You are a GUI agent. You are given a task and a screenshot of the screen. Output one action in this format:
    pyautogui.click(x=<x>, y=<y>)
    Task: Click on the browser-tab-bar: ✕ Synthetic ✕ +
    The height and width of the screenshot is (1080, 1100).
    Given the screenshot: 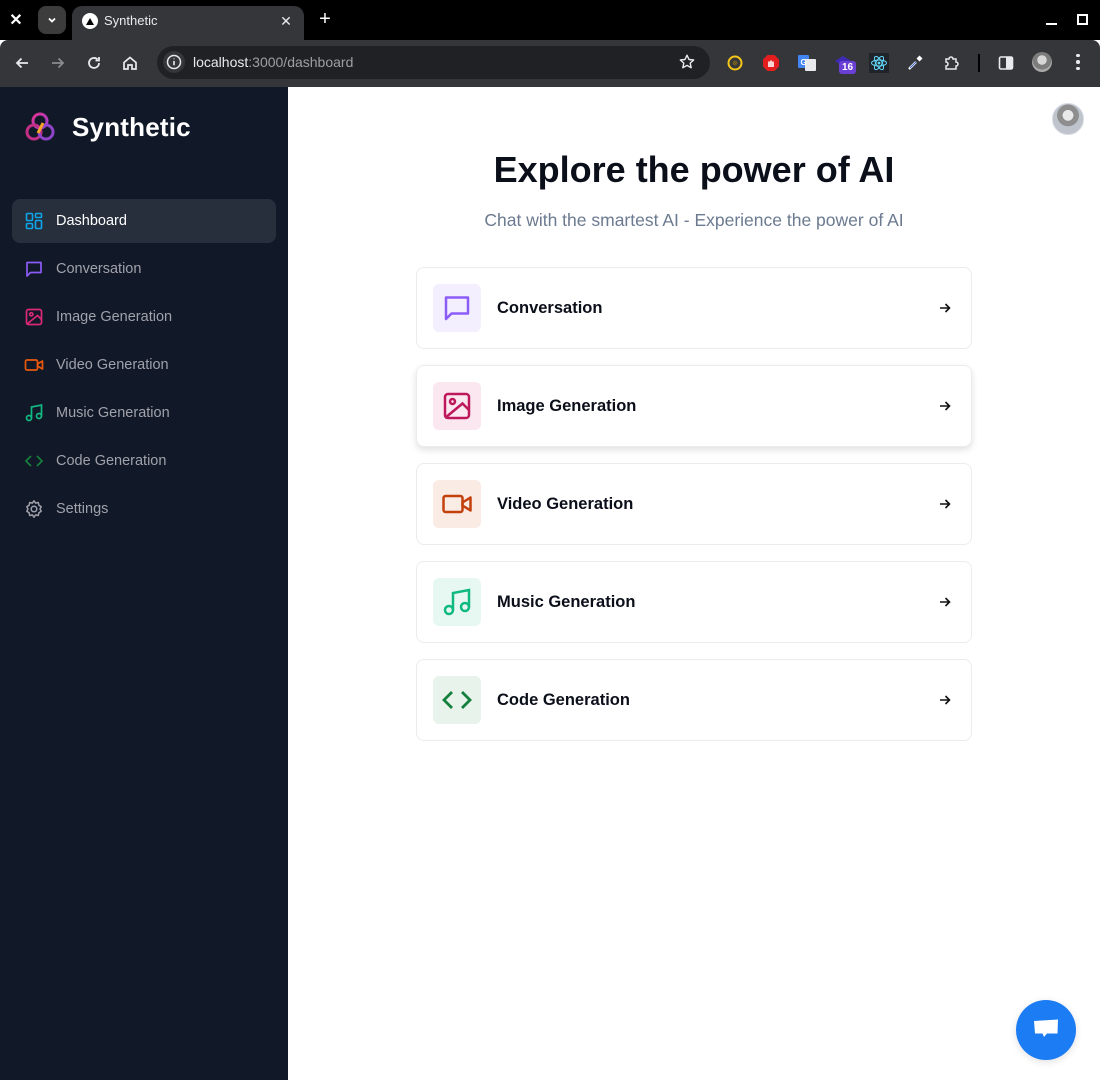 What is the action you would take?
    pyautogui.click(x=550, y=20)
    